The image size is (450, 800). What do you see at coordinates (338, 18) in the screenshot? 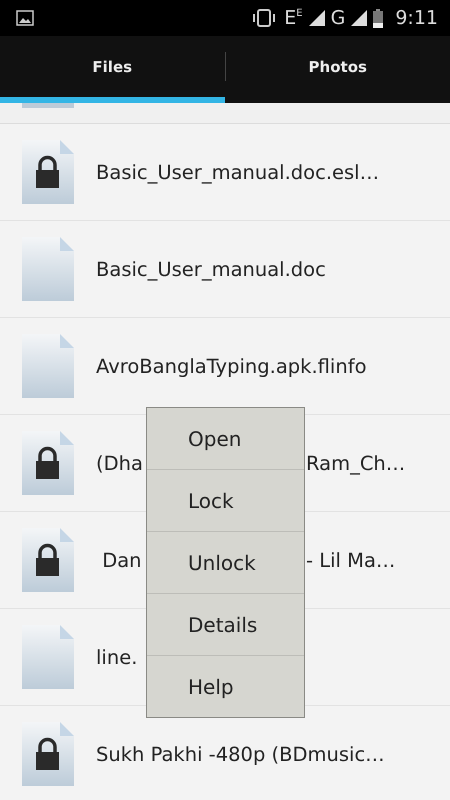
I see `network-type: G` at bounding box center [338, 18].